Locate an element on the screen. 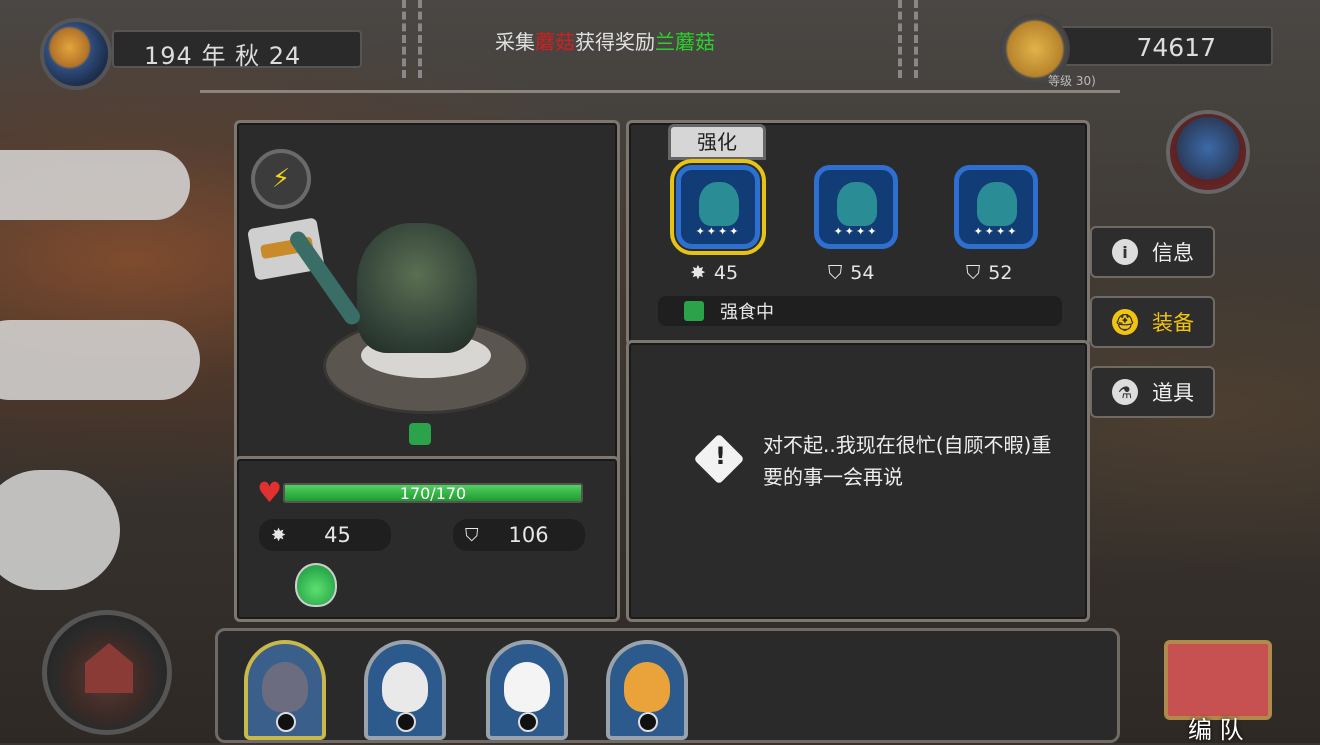  tab-equipment-label: 装备 is located at coordinates (1173, 323).